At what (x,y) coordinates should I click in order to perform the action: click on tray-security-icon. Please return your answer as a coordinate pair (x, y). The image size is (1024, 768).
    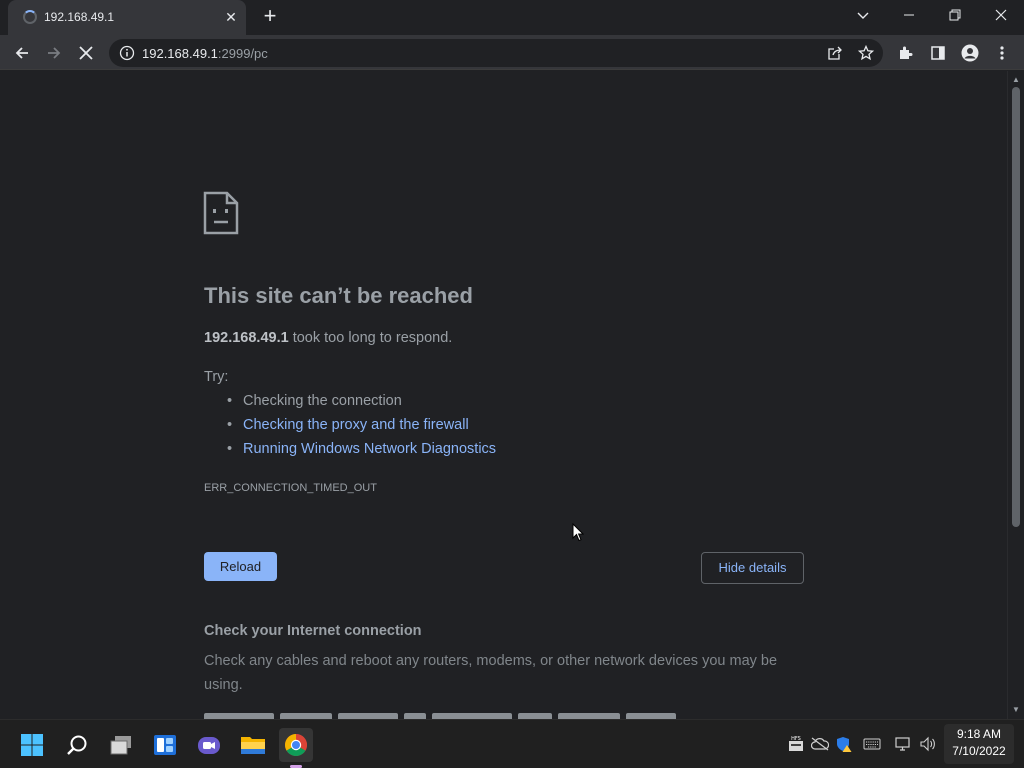
    Looking at the image, I should click on (844, 744).